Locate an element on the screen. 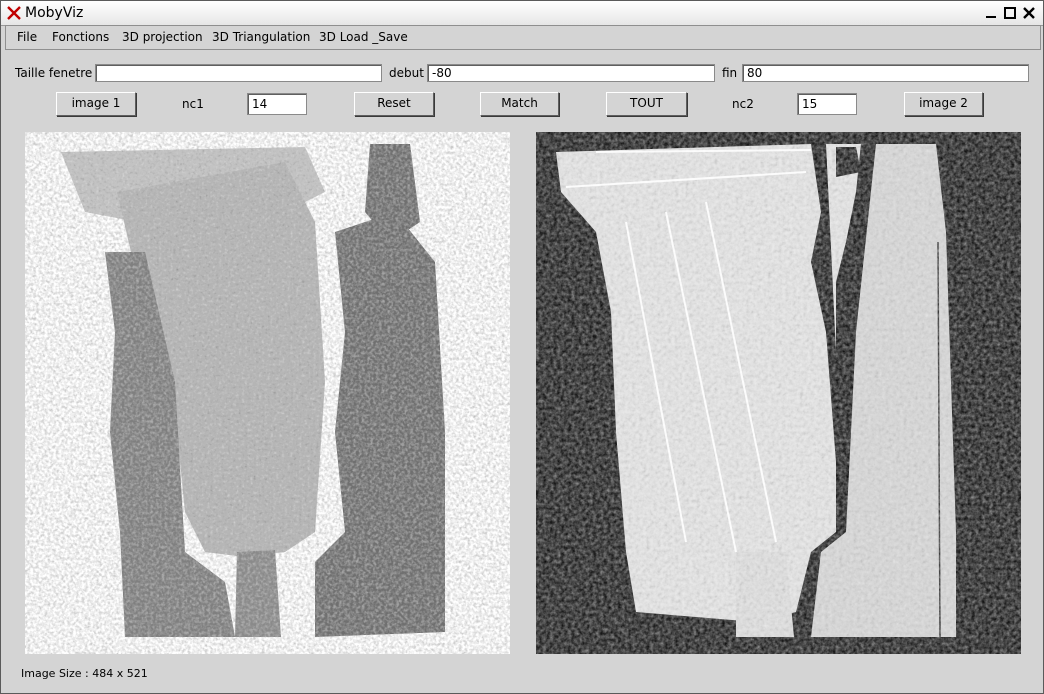 This screenshot has width=1044, height=694. close-icon is located at coordinates (1029, 13).